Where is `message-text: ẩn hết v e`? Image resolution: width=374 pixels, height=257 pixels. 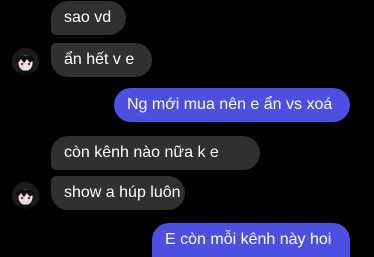 message-text: ẩn hết v e is located at coordinates (99, 59).